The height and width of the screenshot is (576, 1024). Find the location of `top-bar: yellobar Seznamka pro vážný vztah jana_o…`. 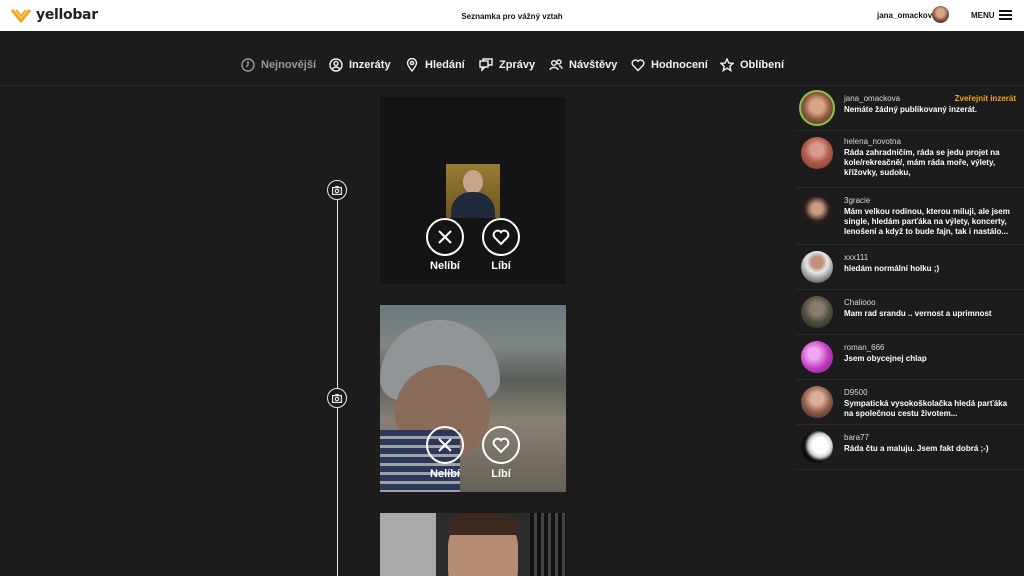

top-bar: yellobar Seznamka pro vážný vztah jana_o… is located at coordinates (512, 15).